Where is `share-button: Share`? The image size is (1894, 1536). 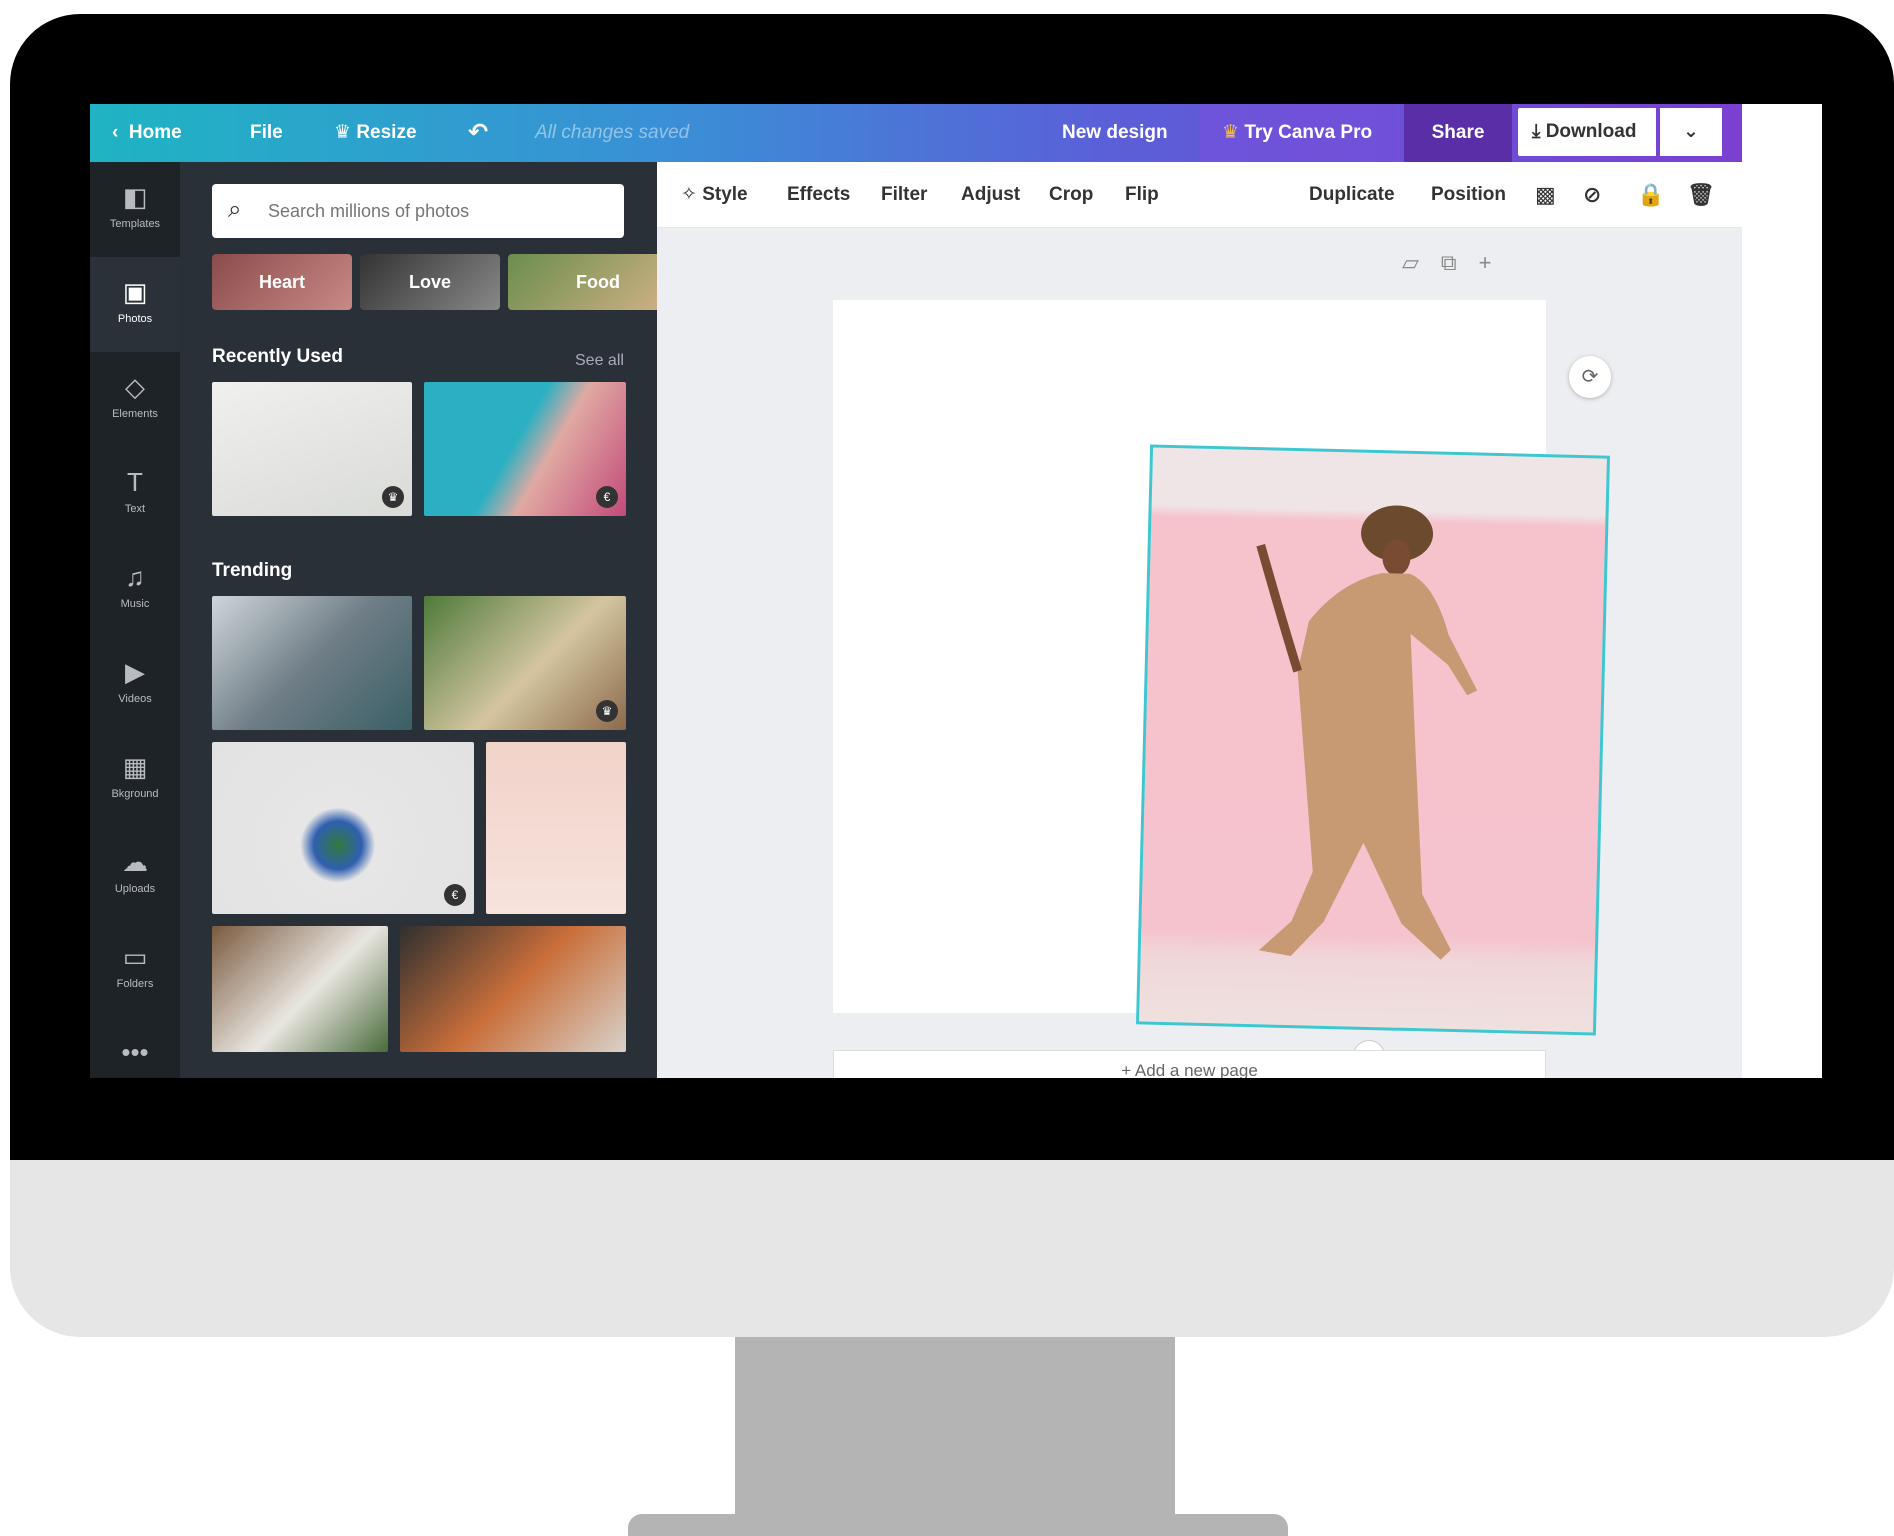
share-button: Share is located at coordinates (1458, 133).